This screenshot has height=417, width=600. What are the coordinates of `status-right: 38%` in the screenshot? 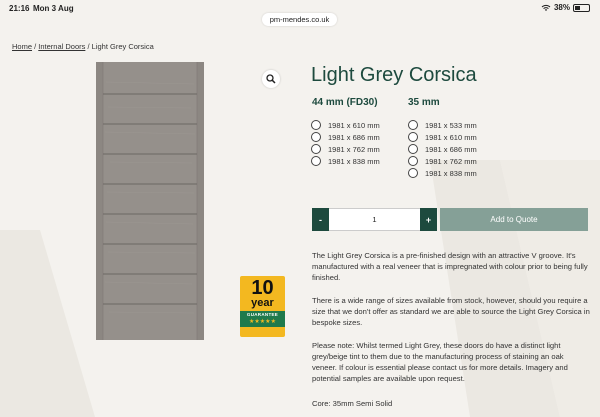 It's located at (565, 7).